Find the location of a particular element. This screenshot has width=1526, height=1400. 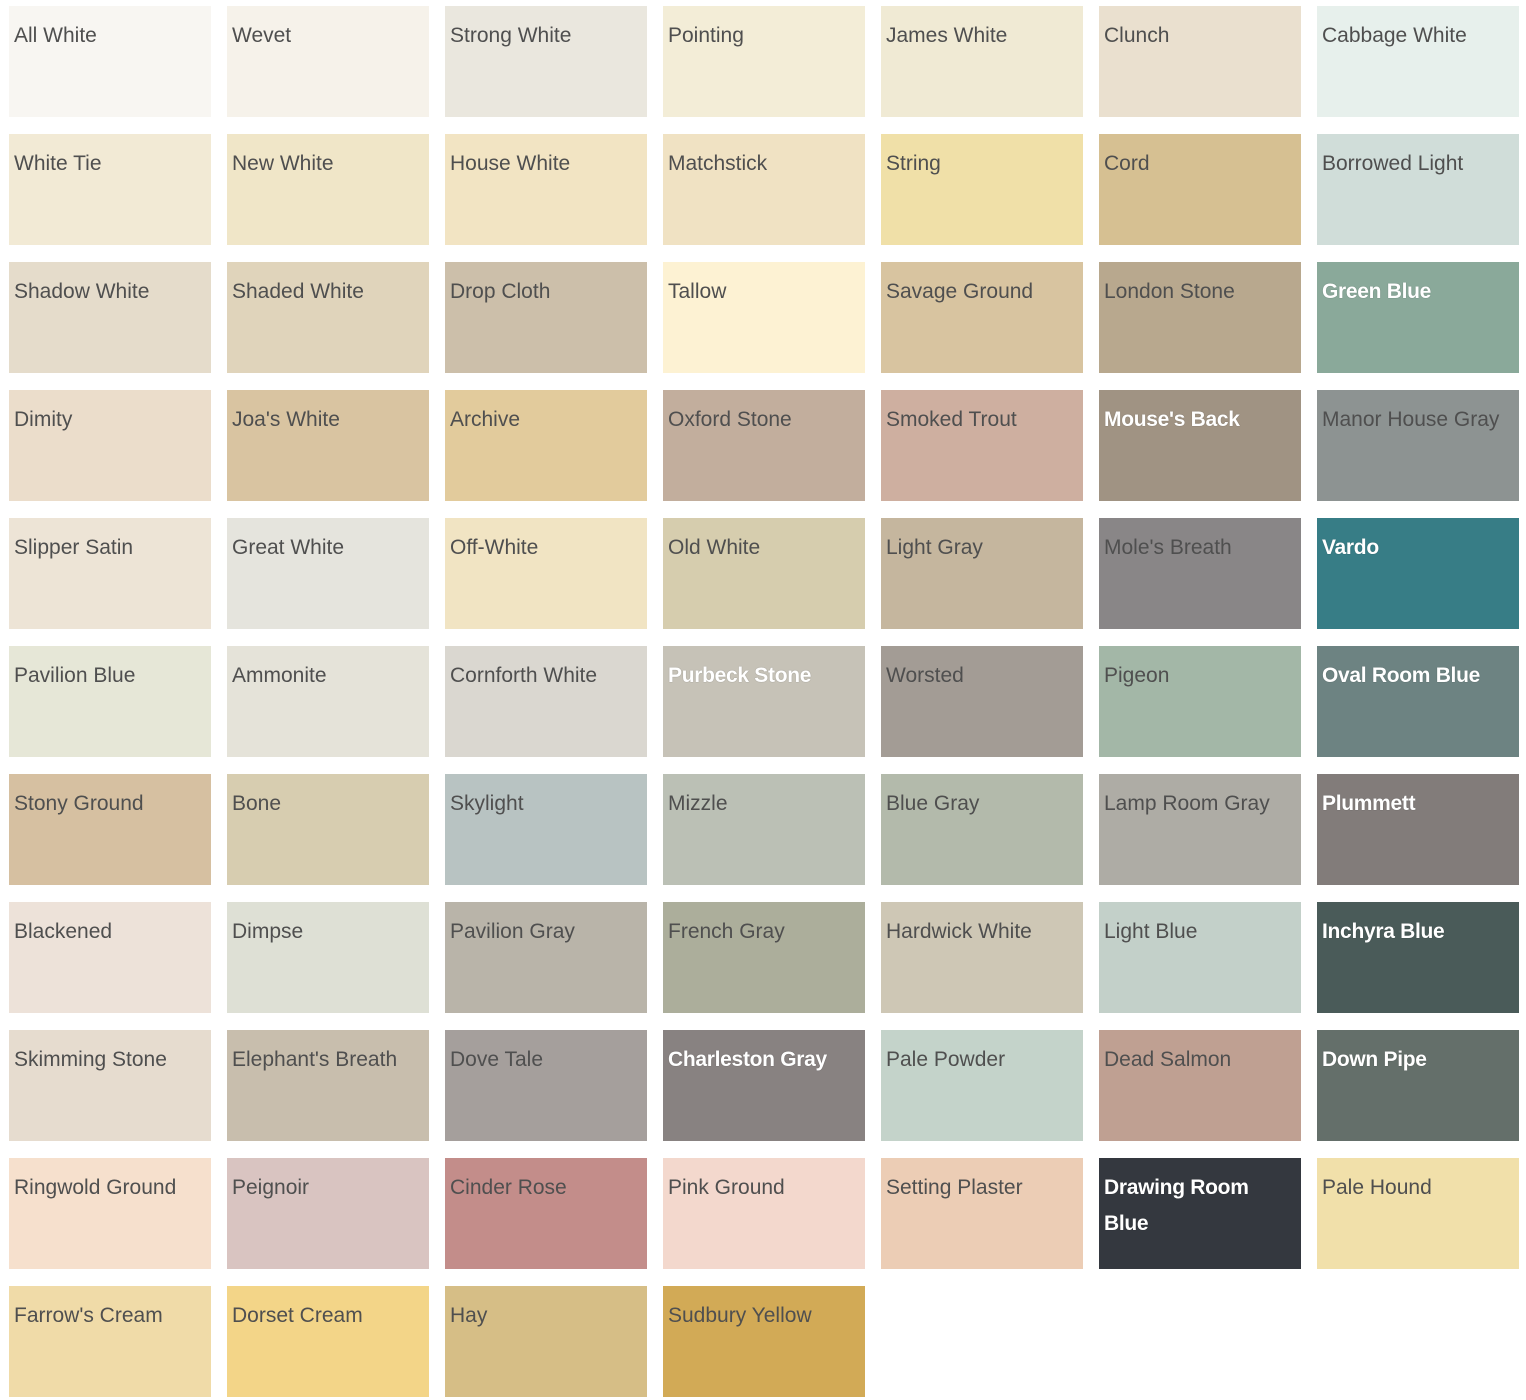

color-swatch: Pigeon is located at coordinates (1200, 701).